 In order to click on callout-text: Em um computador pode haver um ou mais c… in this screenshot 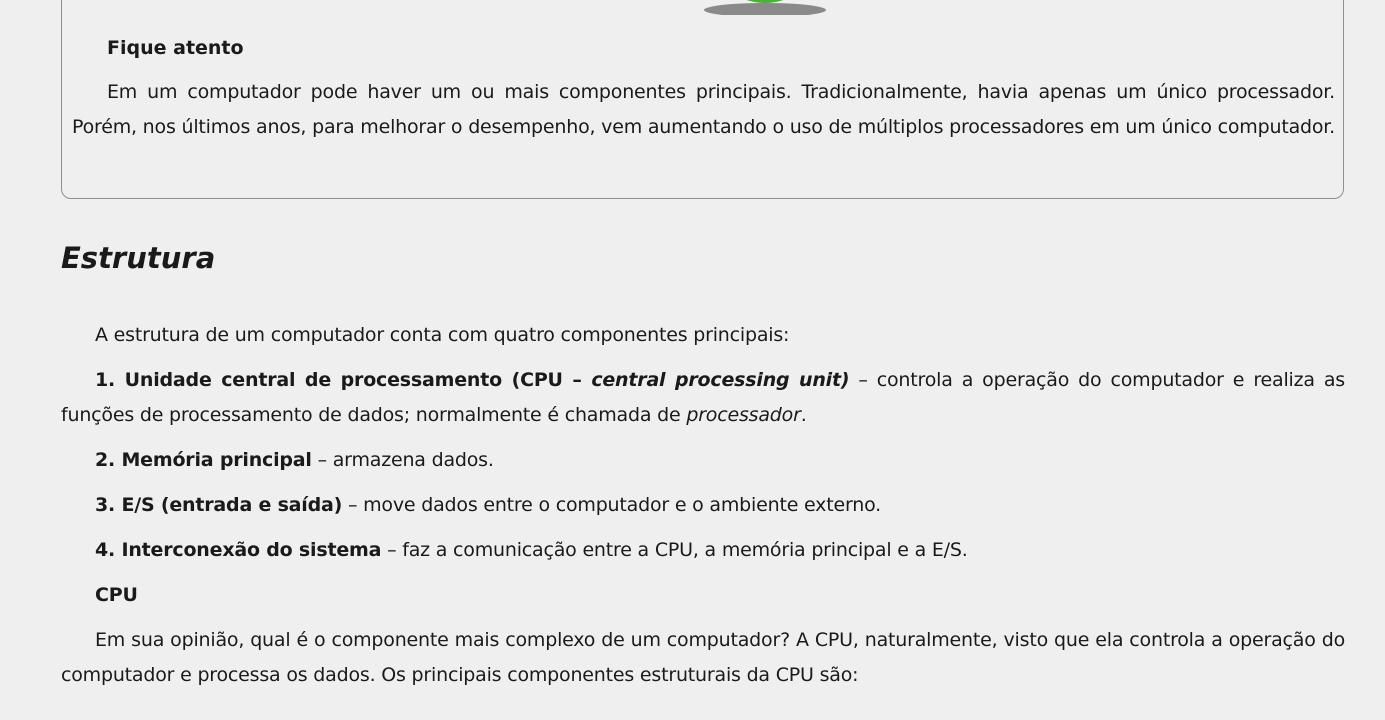, I will do `click(703, 109)`.